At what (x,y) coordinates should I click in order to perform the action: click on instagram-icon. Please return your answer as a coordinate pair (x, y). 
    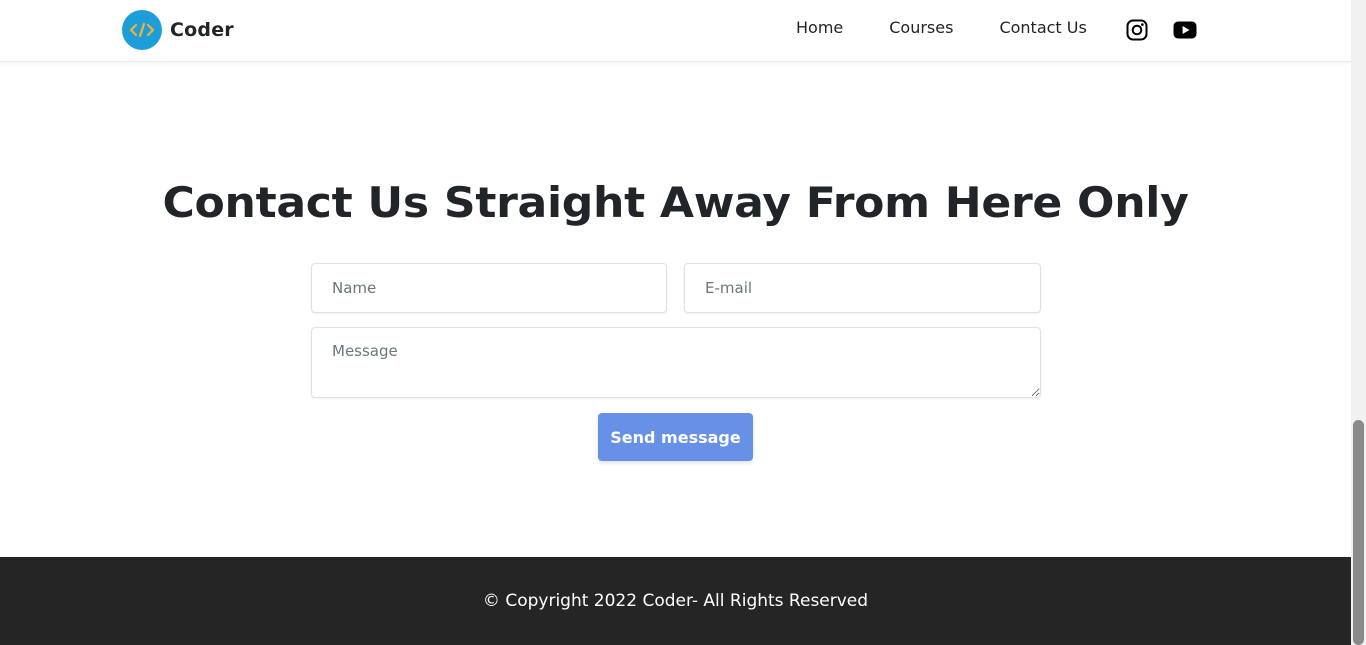
    Looking at the image, I should click on (1137, 30).